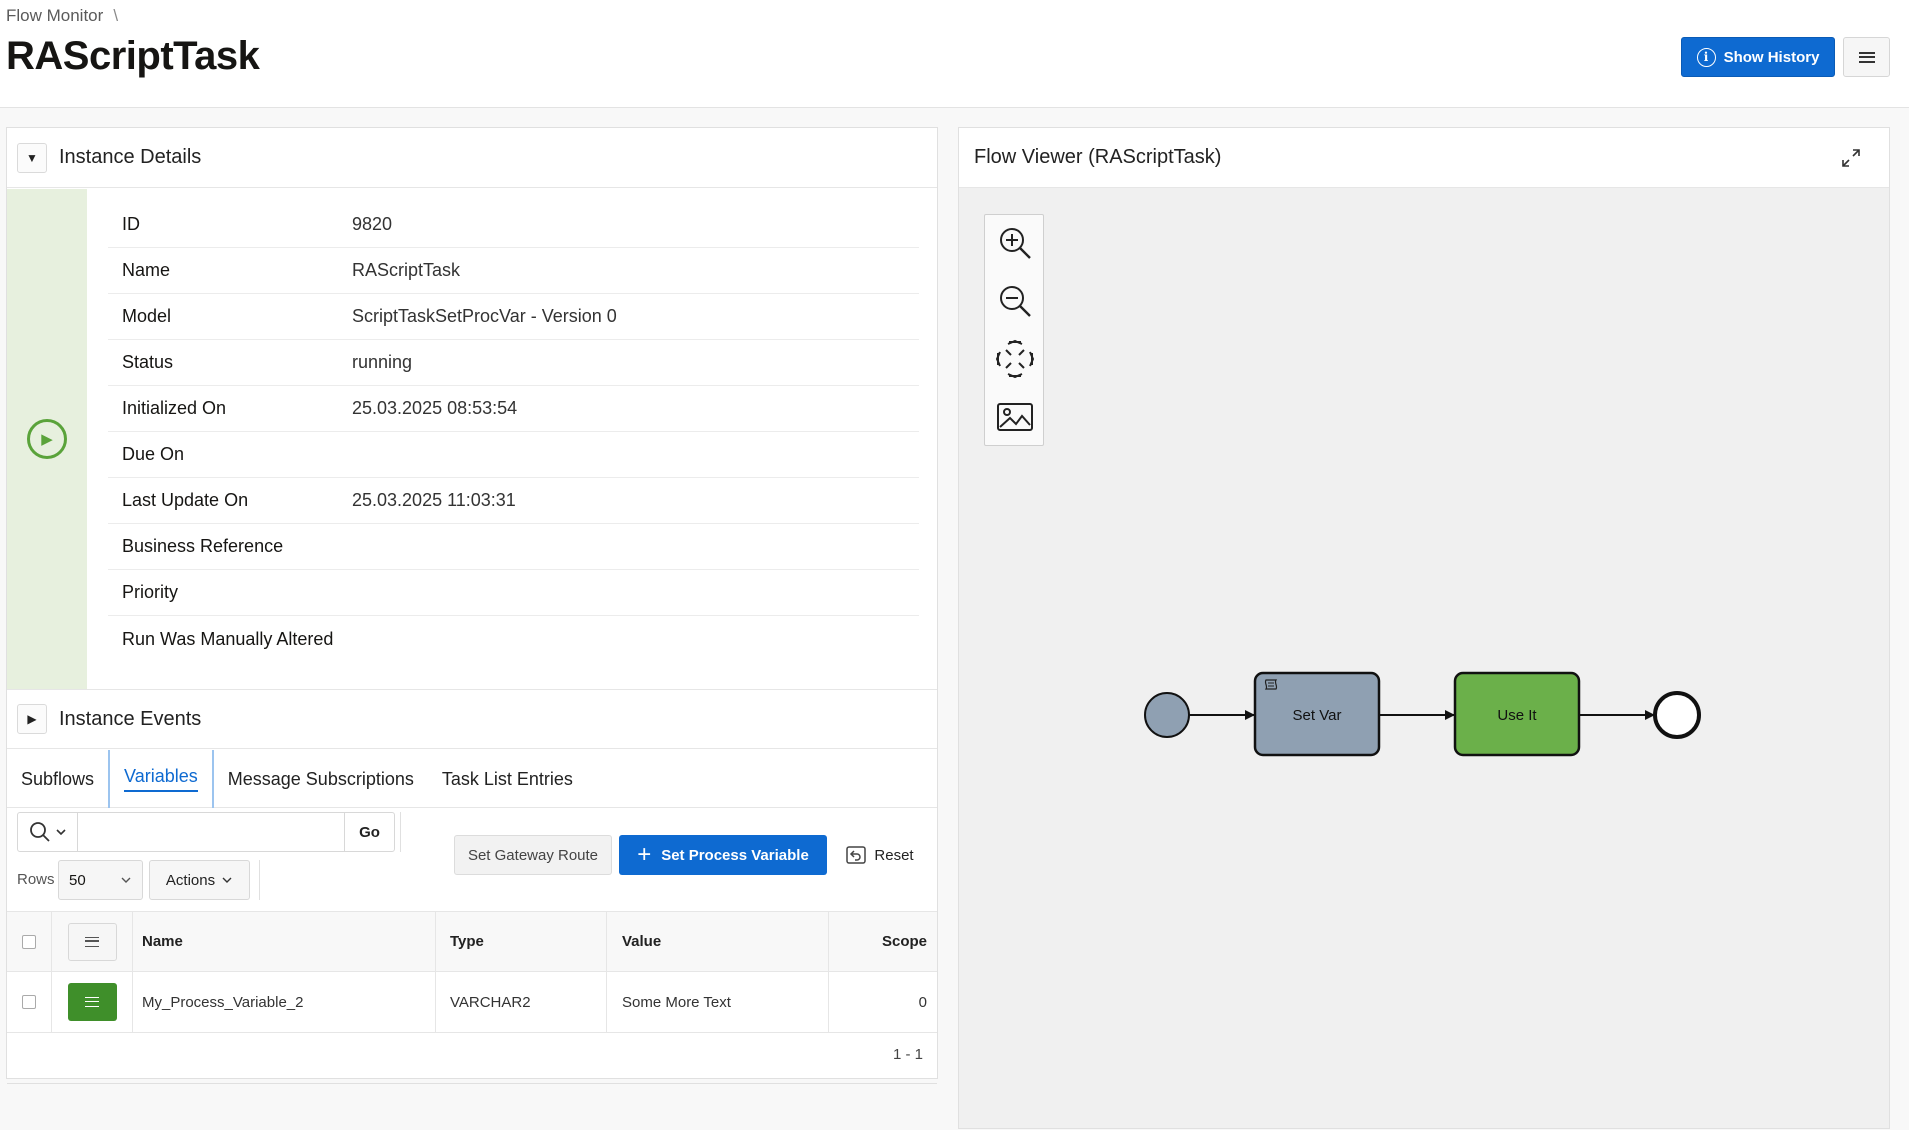 The height and width of the screenshot is (1130, 1909). I want to click on rows-value: 50, so click(77, 880).